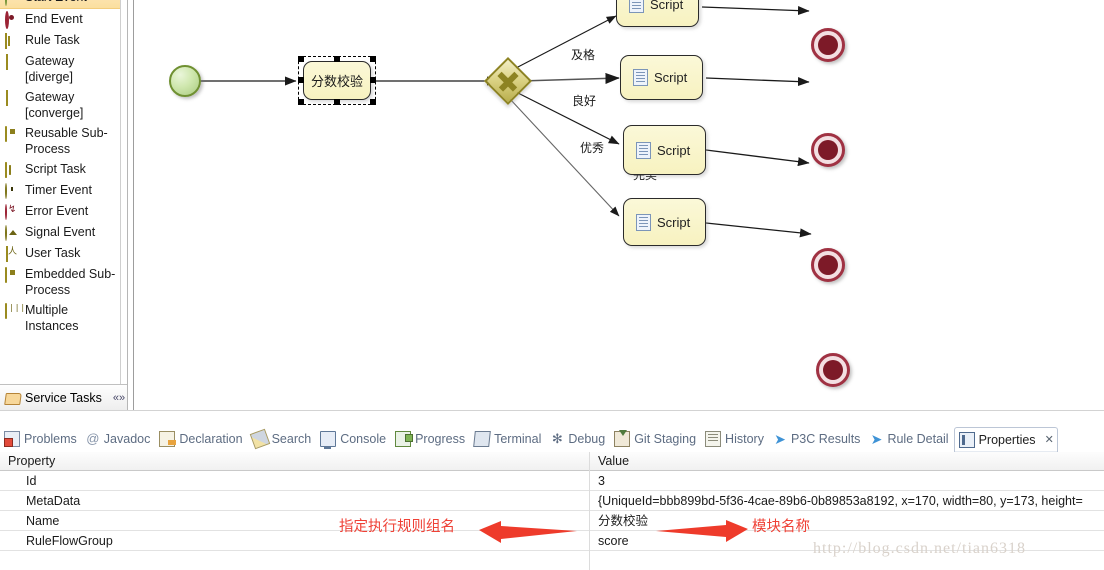 Image resolution: width=1104 pixels, height=570 pixels. I want to click on script-task-icon, so click(12, 170).